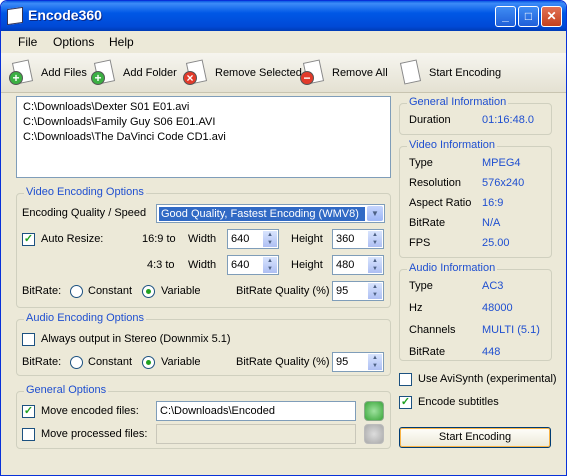  I want to click on audio-variable-label: Variable, so click(181, 362).